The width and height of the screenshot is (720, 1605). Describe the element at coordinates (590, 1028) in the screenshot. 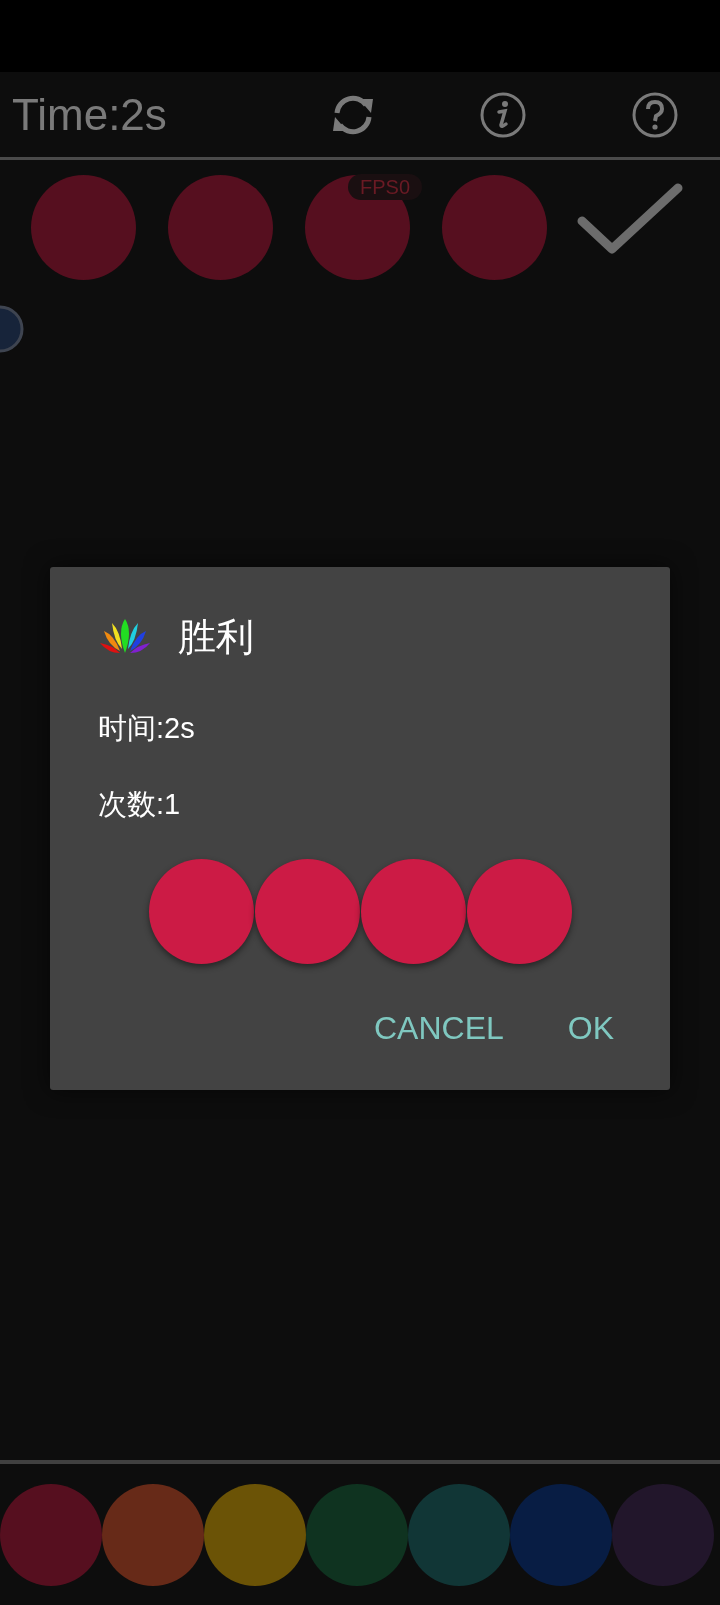

I see `ok-button: OK` at that location.